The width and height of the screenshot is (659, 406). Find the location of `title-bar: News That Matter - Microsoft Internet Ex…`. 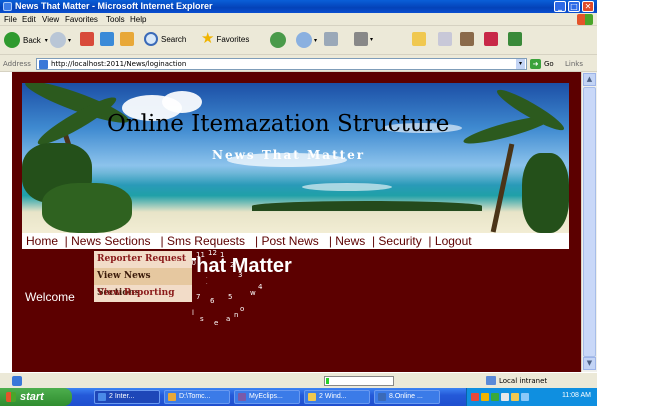

title-bar: News That Matter - Microsoft Internet Ex… is located at coordinates (298, 6).